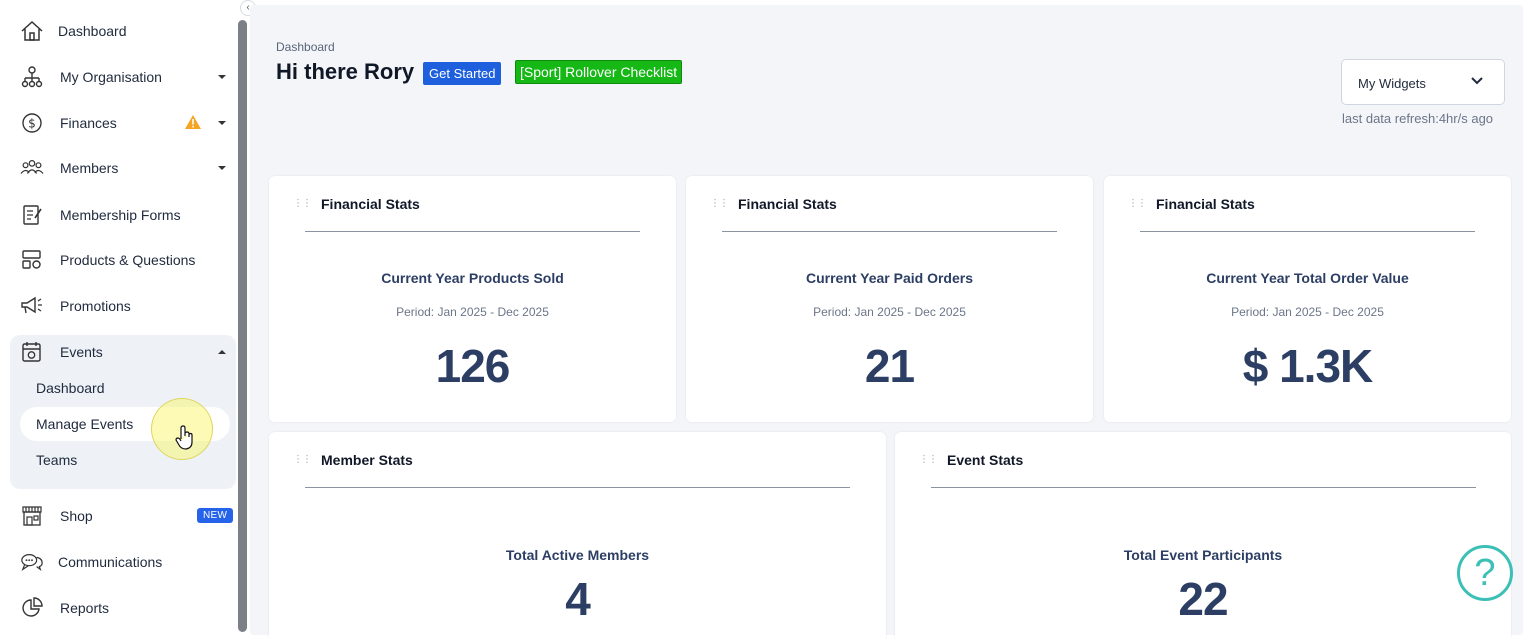 This screenshot has height=639, width=1527. I want to click on metric-label: Total Event Participants, so click(1203, 555).